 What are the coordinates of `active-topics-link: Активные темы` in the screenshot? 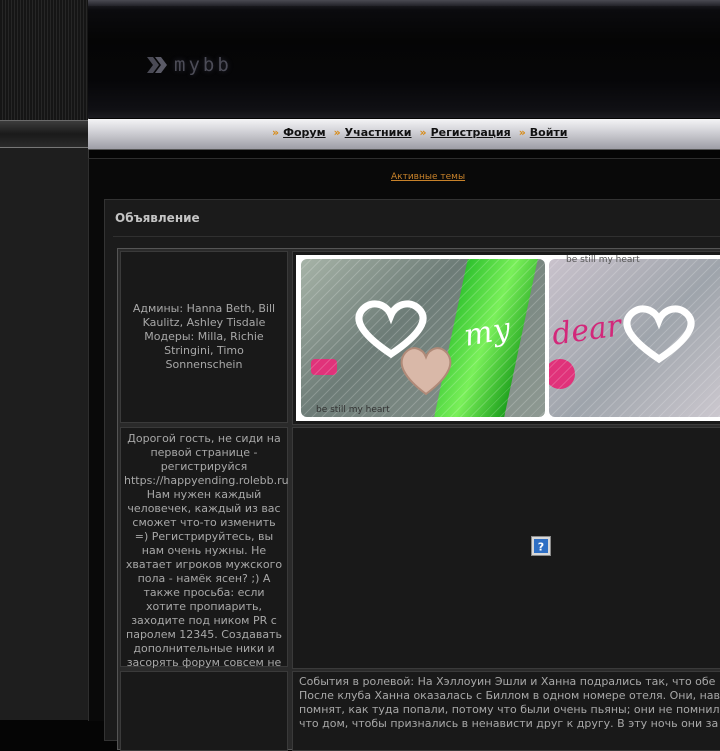 It's located at (428, 177).